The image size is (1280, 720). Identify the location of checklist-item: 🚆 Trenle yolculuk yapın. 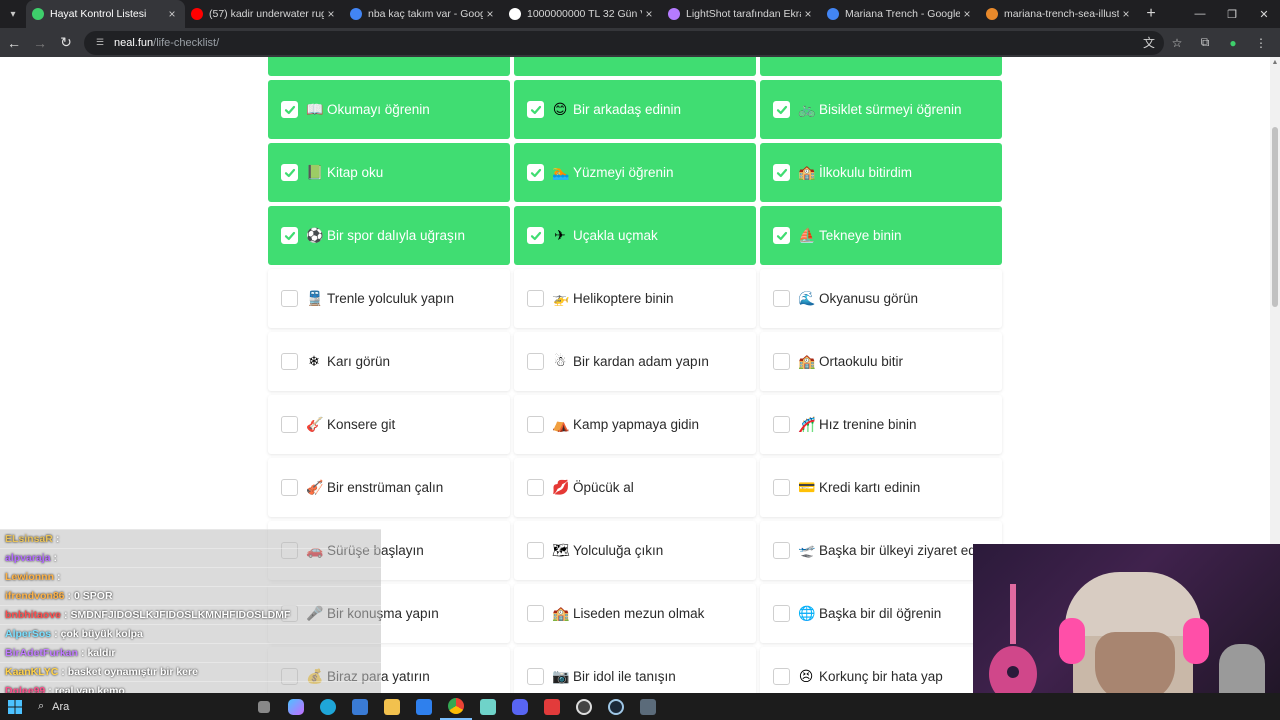
(389, 298).